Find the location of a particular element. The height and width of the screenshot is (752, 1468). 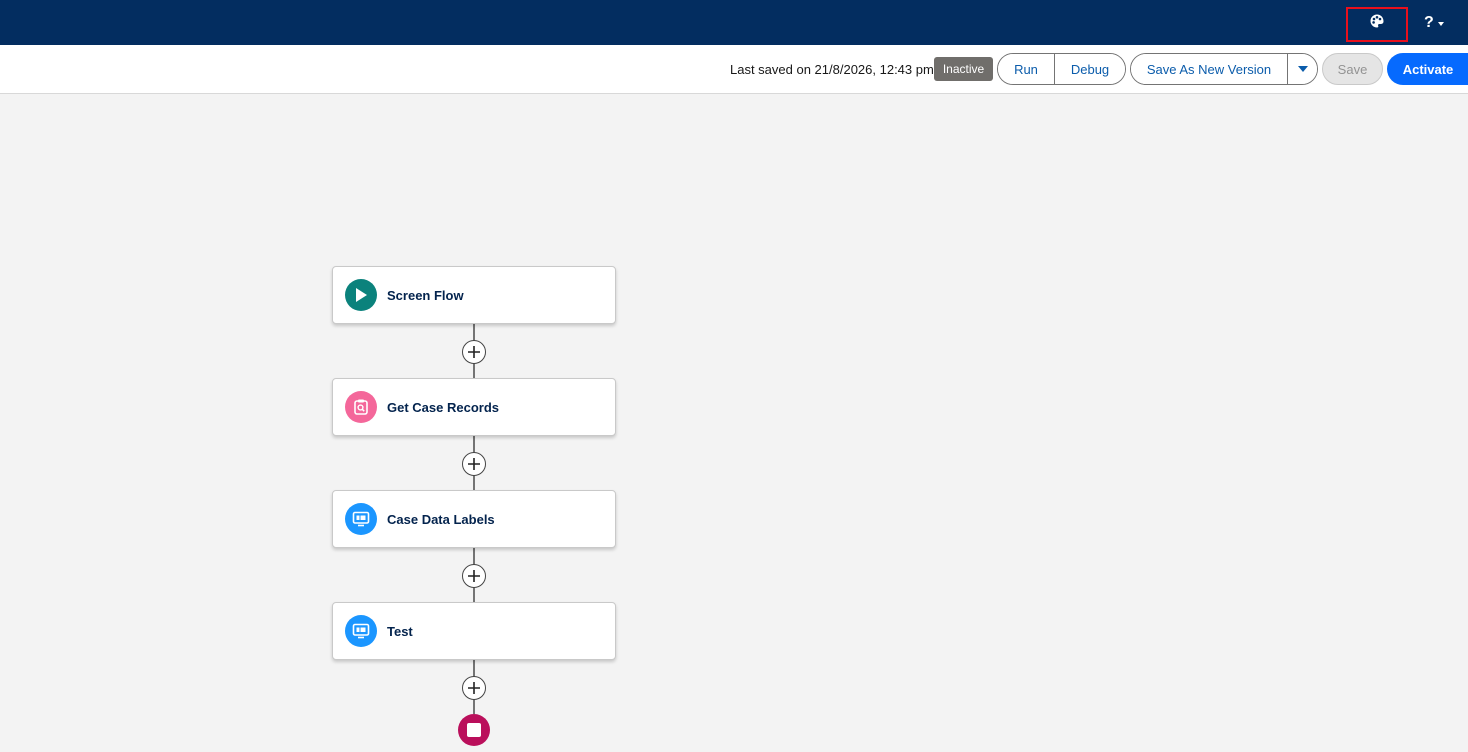

status-badge: Inactive is located at coordinates (963, 69).